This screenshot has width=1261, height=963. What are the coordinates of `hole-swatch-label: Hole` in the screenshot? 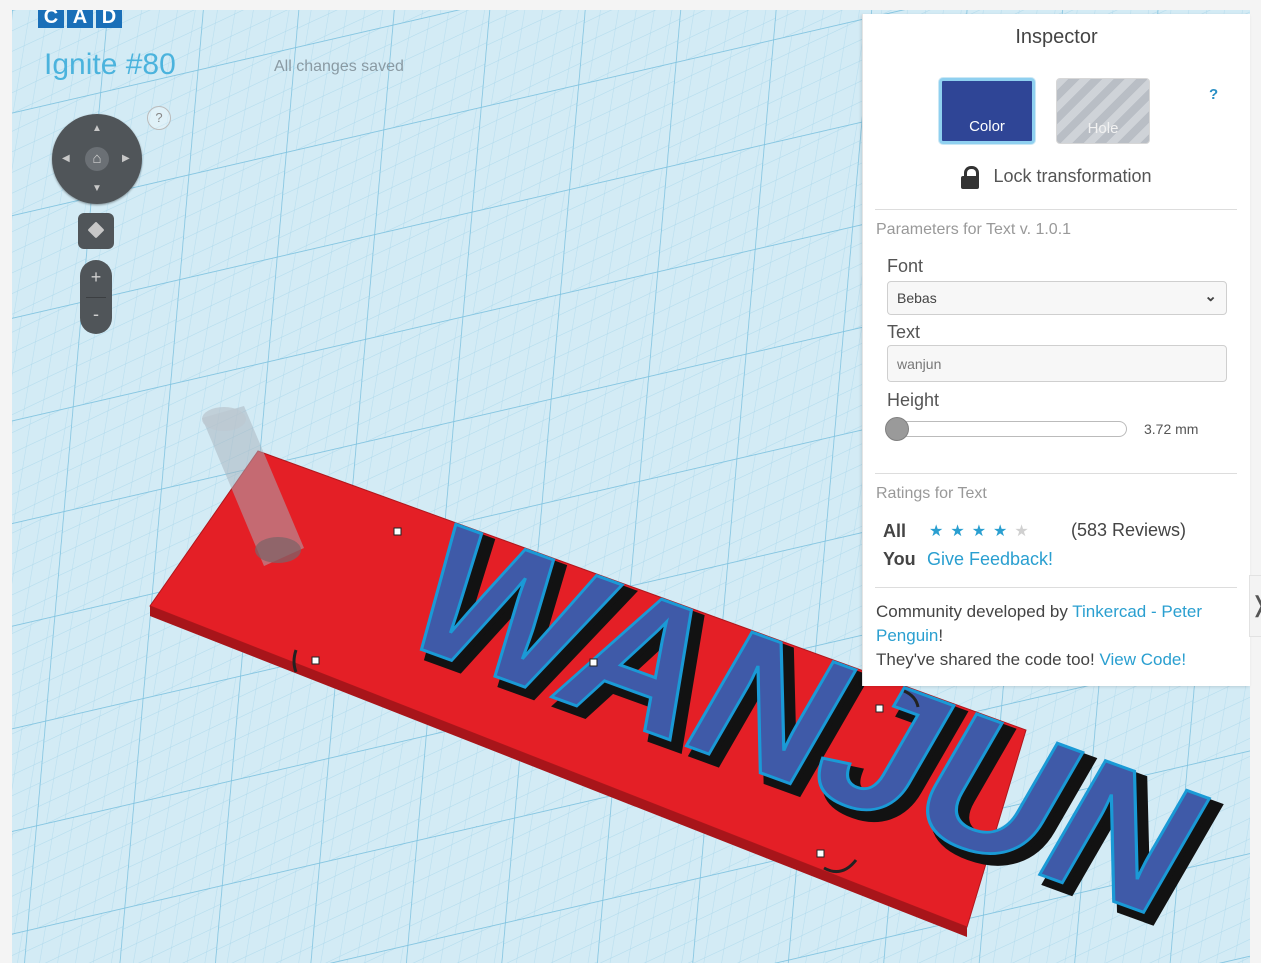 It's located at (1103, 128).